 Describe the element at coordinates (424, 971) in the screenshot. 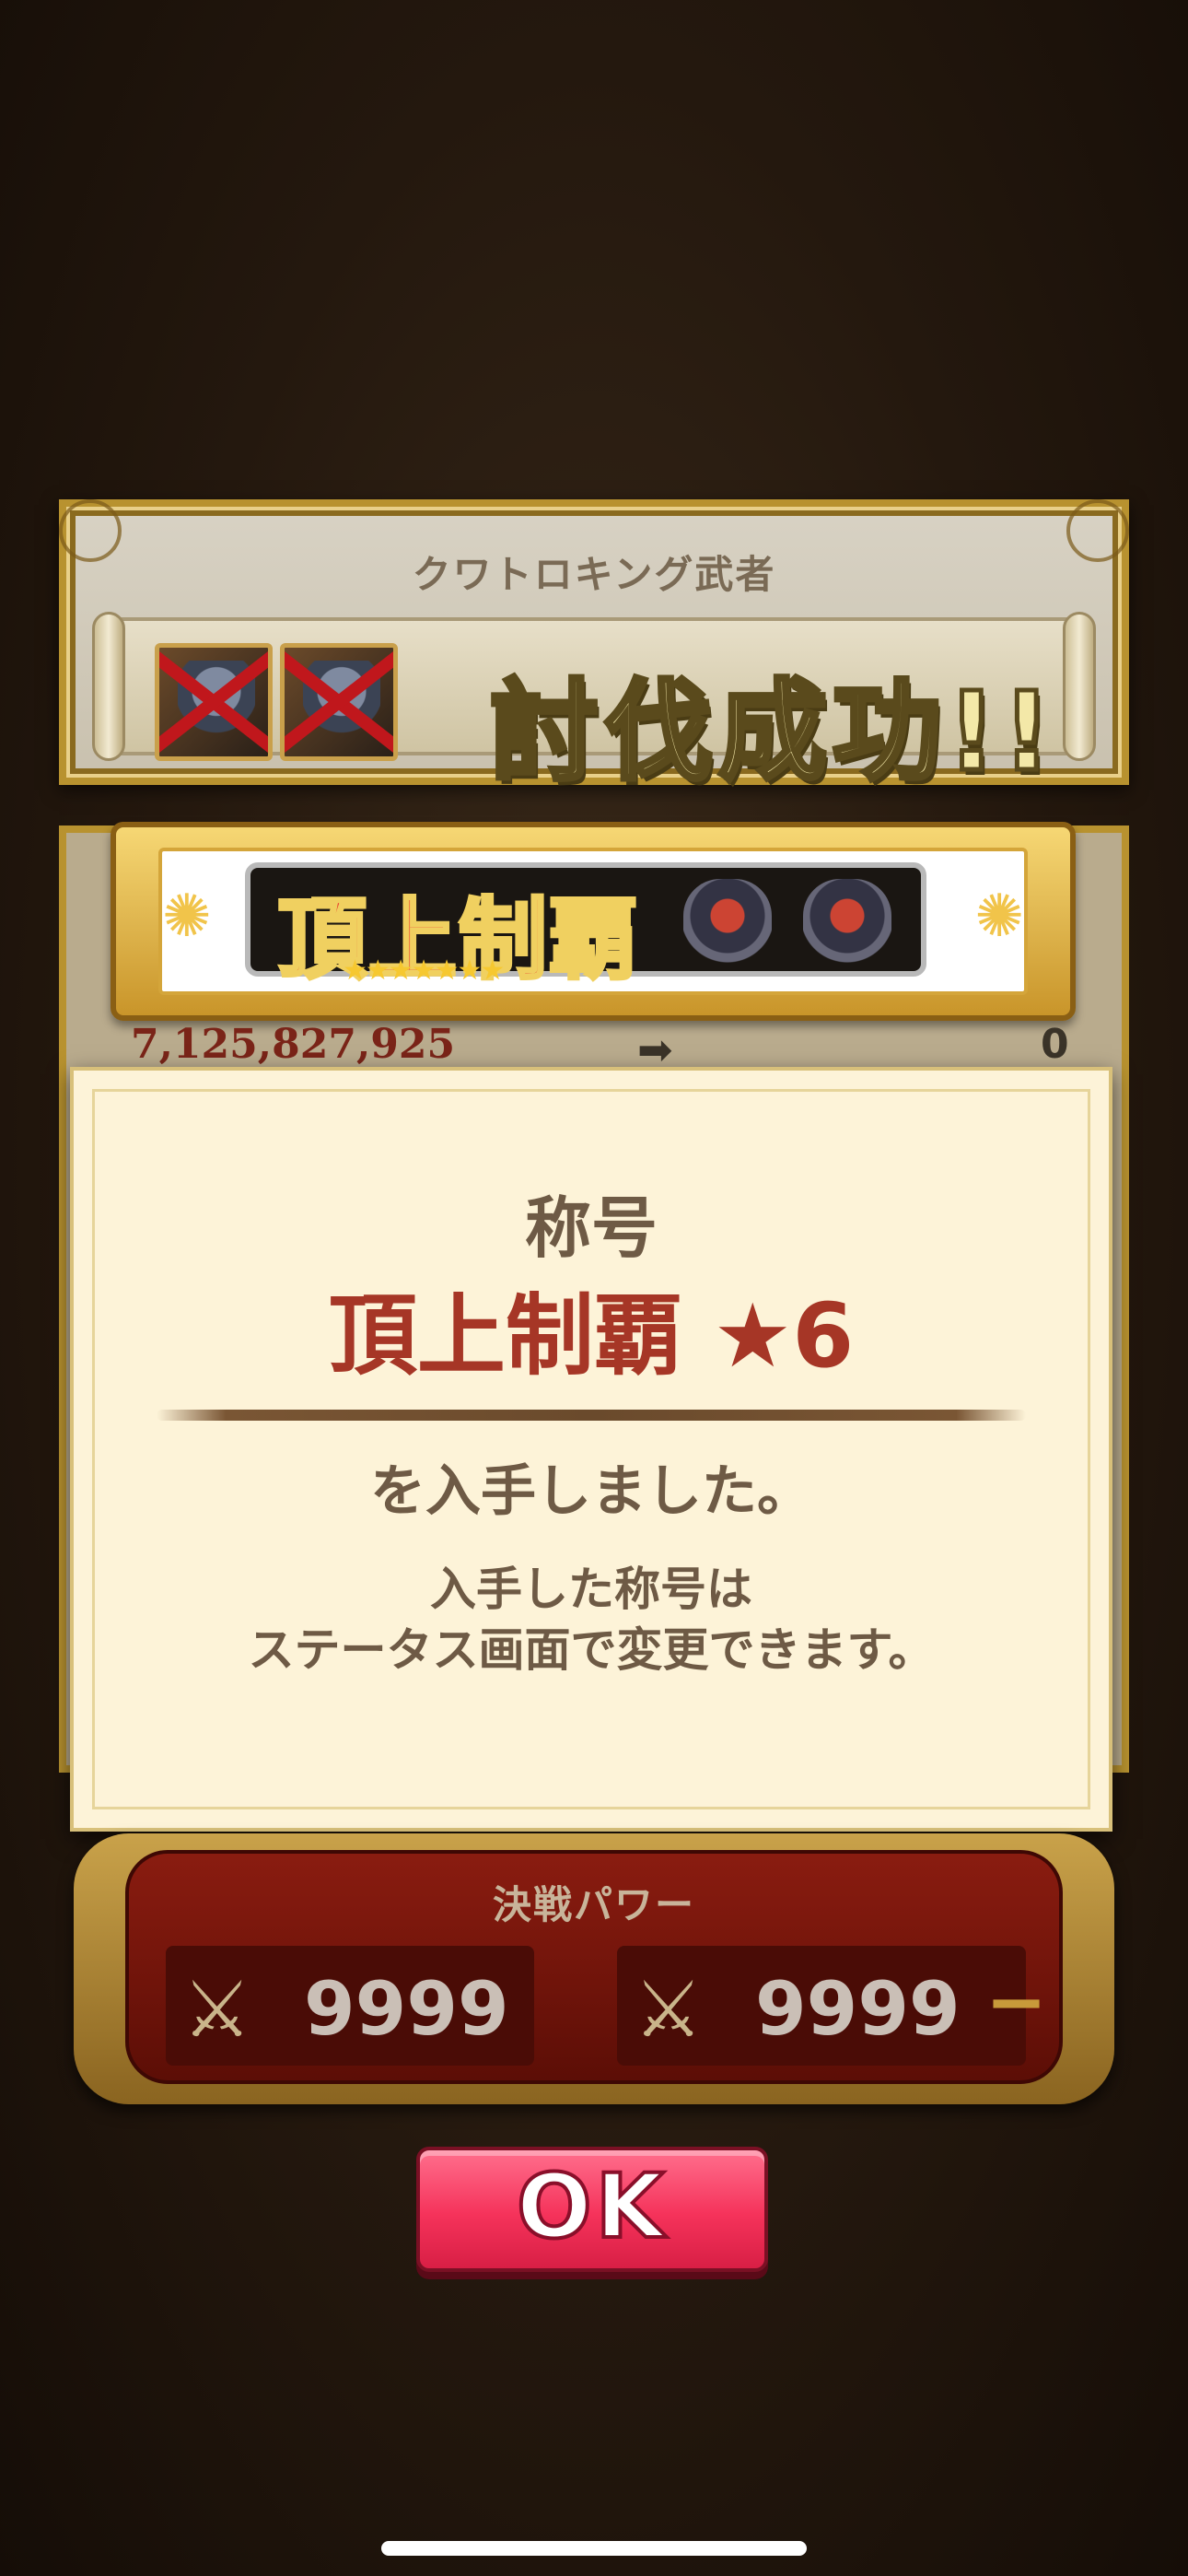

I see `title-art-stars: ★★★★★★★` at that location.